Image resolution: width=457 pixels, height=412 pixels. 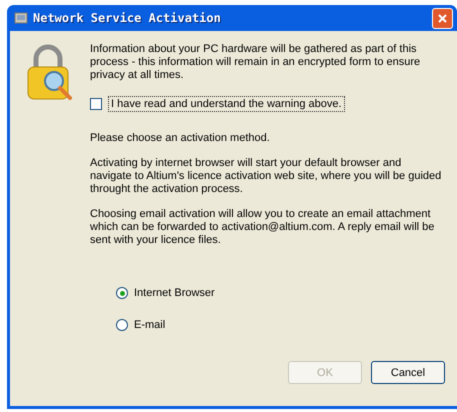 What do you see at coordinates (263, 227) in the screenshot?
I see `instruction-text: Choosing email activation will allow you to create an email attachment which can be forwarded to activation@altium.com. A reply email will be sent with your licence files.` at bounding box center [263, 227].